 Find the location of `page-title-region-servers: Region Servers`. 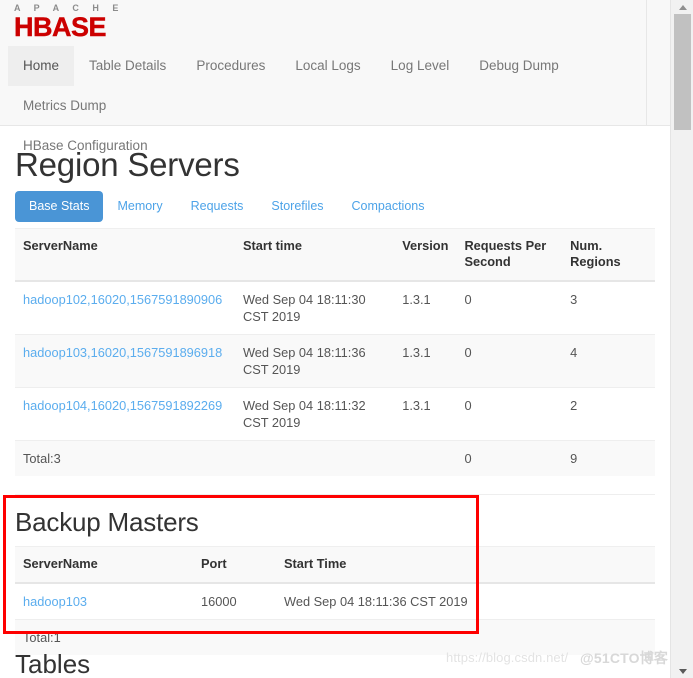

page-title-region-servers: Region Servers is located at coordinates (127, 164).